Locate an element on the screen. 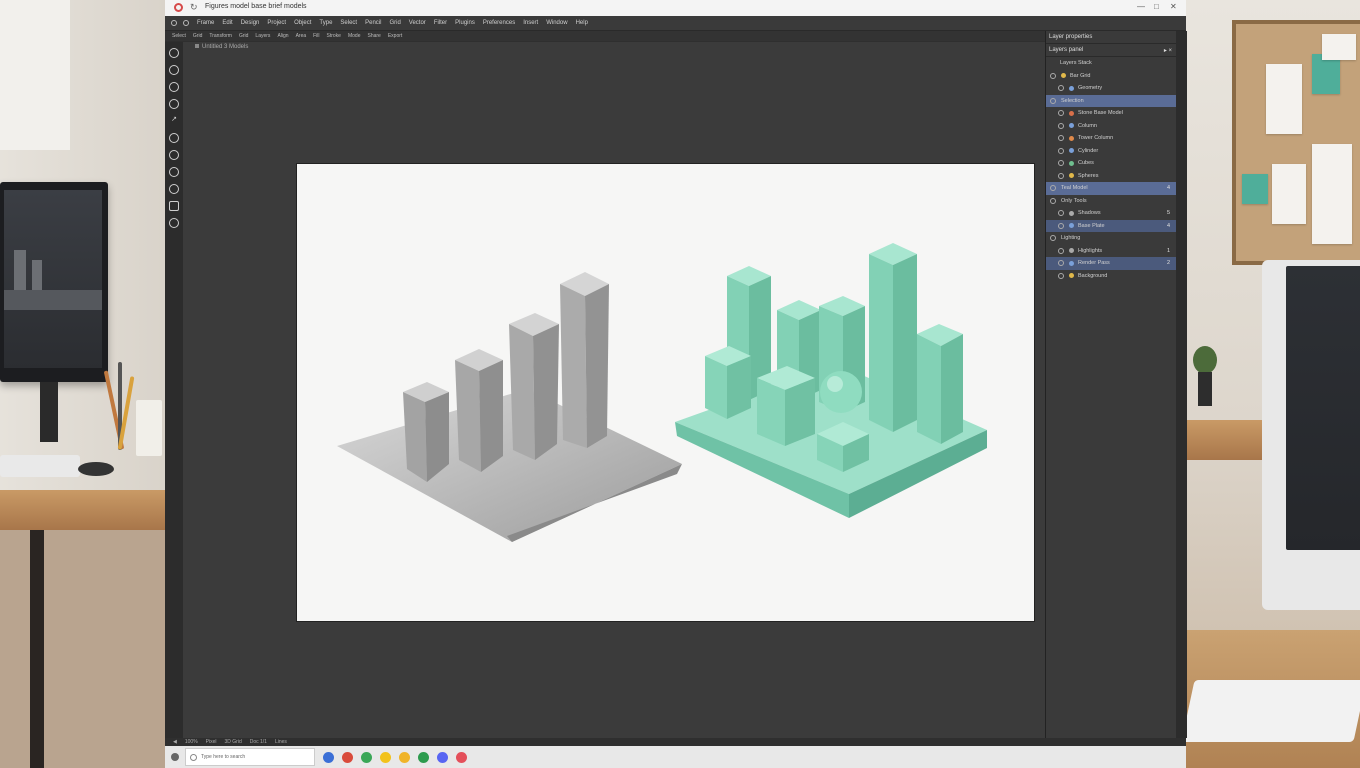  layer-row: Teal Model 4 is located at coordinates (1111, 188).